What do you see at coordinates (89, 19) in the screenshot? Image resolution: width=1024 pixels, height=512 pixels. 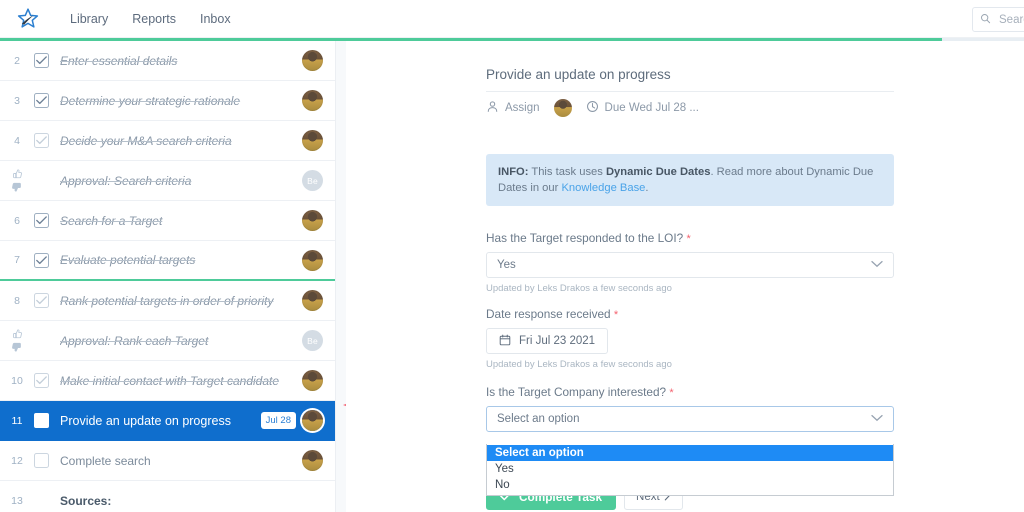 I see `nav-item-library: Library` at bounding box center [89, 19].